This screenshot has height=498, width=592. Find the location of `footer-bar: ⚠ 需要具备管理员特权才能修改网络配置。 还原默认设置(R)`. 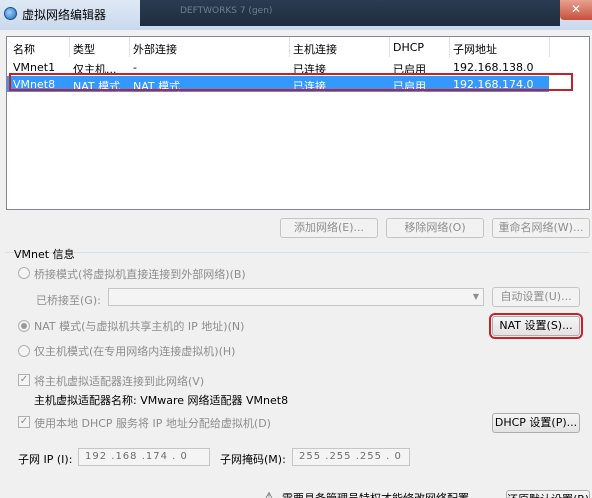

footer-bar: ⚠ 需要具备管理员特权才能修改网络配置。 还原默认设置(R) is located at coordinates (296, 492).